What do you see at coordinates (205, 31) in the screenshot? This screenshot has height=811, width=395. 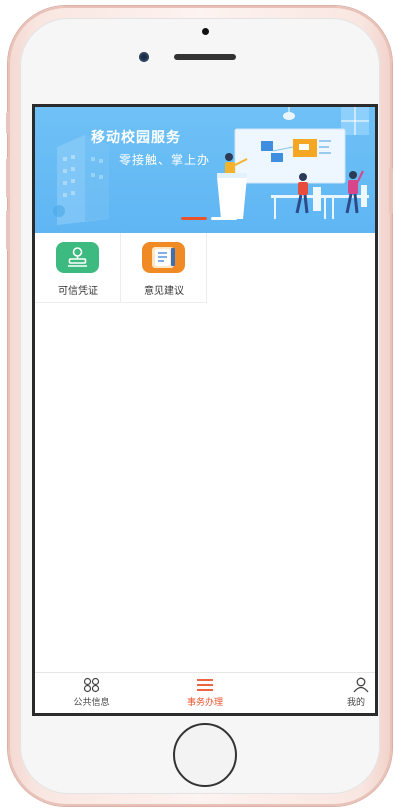 I see `proximity-sensor` at bounding box center [205, 31].